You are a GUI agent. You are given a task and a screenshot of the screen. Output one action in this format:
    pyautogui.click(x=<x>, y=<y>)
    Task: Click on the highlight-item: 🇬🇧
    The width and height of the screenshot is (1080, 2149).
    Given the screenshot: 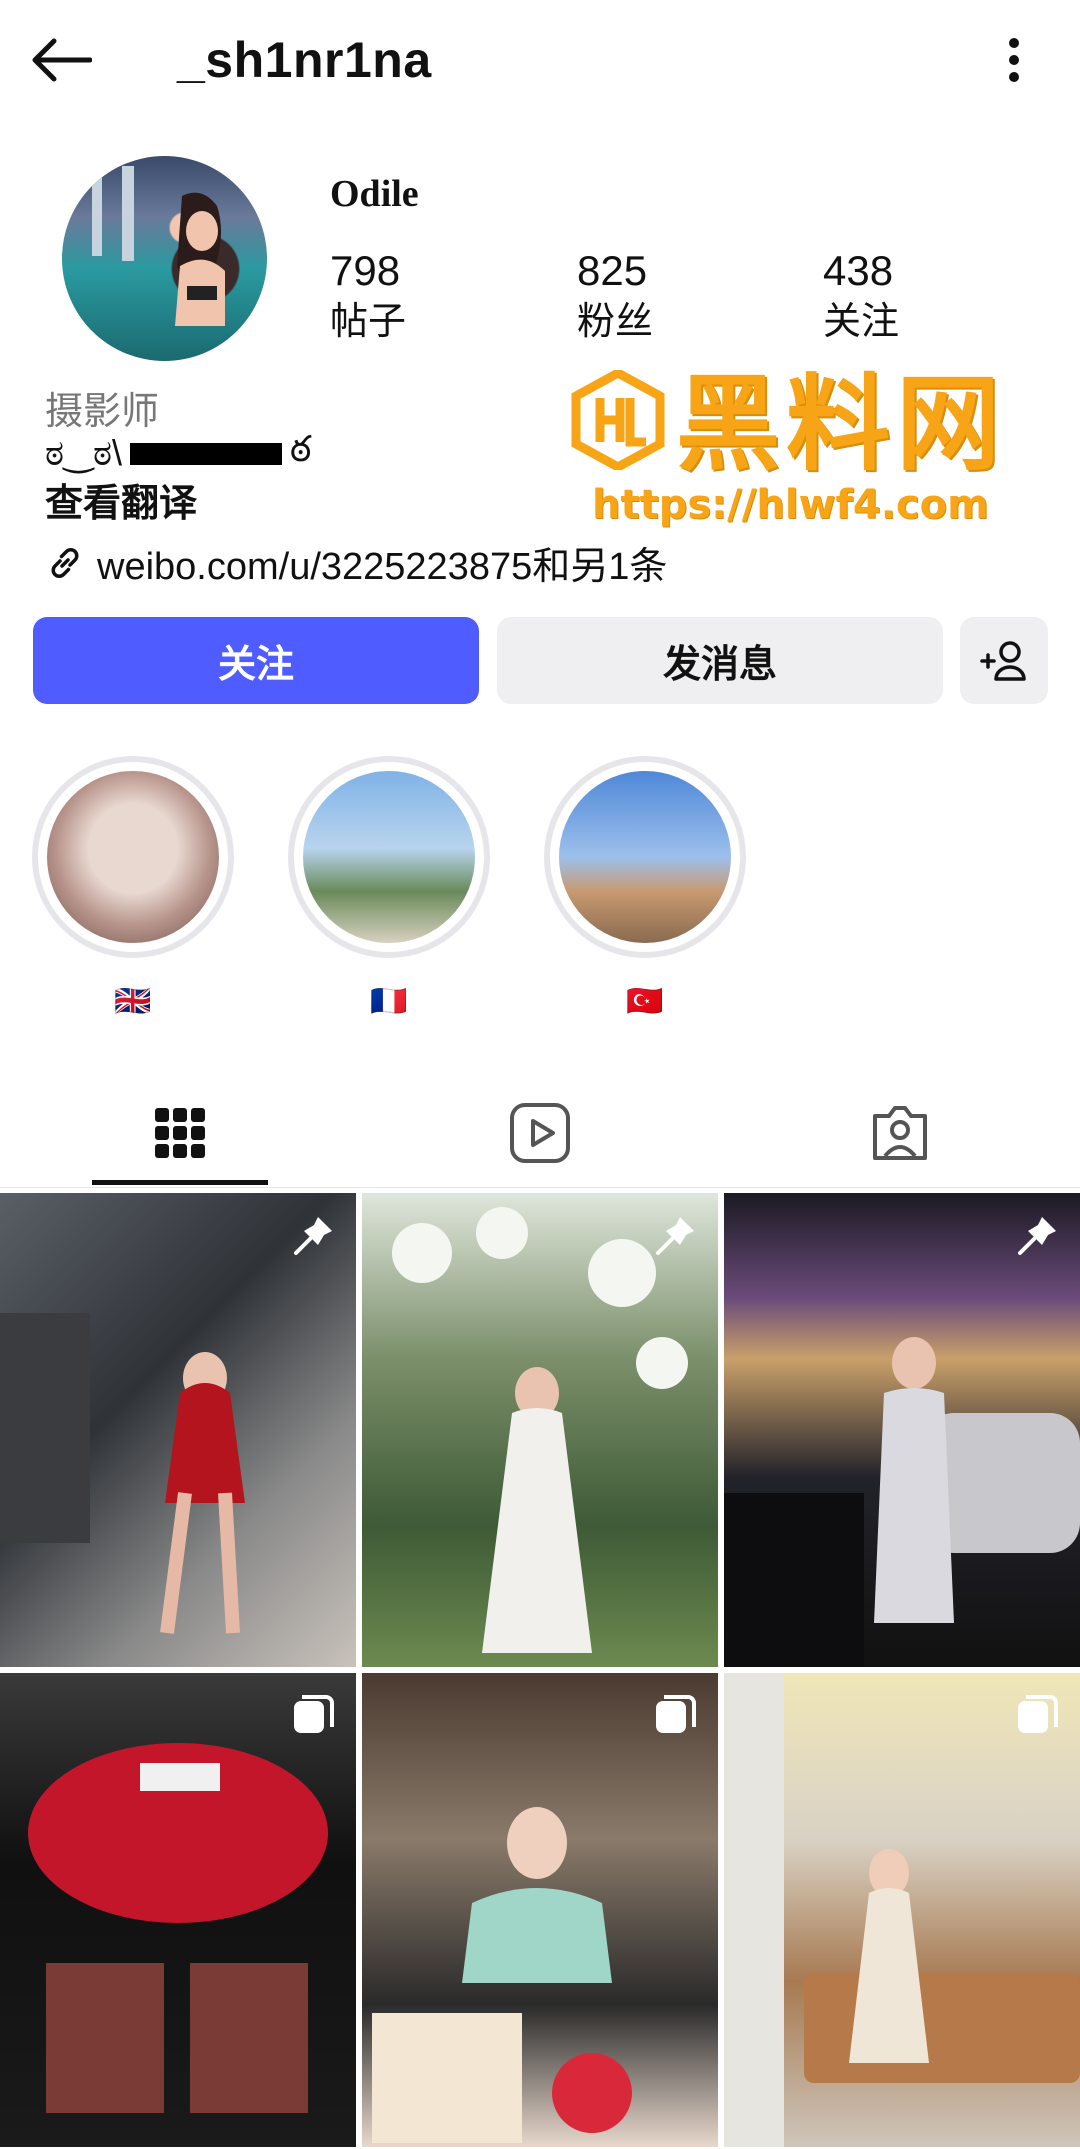 What is the action you would take?
    pyautogui.click(x=133, y=887)
    